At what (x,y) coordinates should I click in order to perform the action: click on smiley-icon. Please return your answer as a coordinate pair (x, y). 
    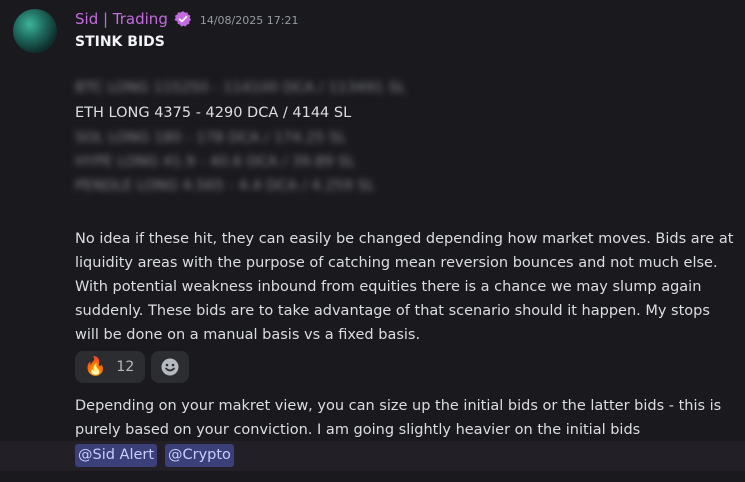
    Looking at the image, I should click on (170, 367).